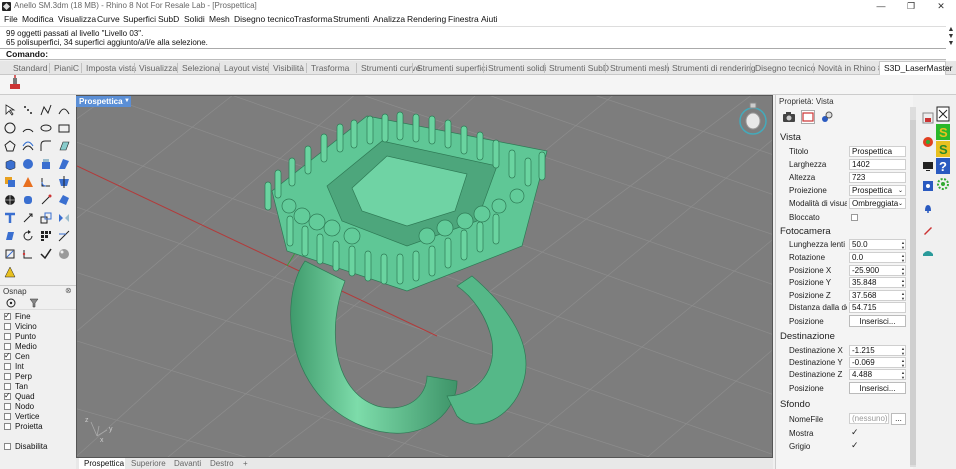 This screenshot has width=956, height=469. What do you see at coordinates (903, 283) in the screenshot?
I see `pos-y-spinner: ▲ ▼` at bounding box center [903, 283].